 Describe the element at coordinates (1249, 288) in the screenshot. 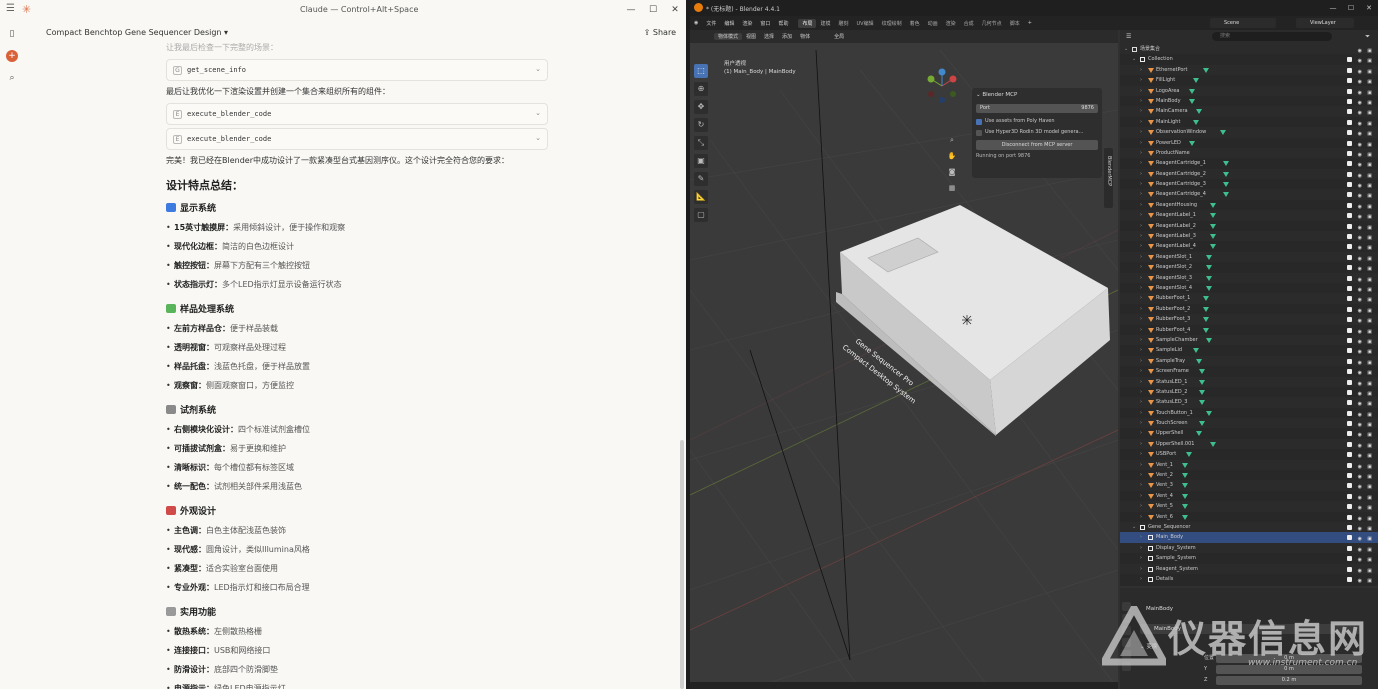

I see `outliner-row: › ReagentSlot_4 ◉ ▣` at that location.